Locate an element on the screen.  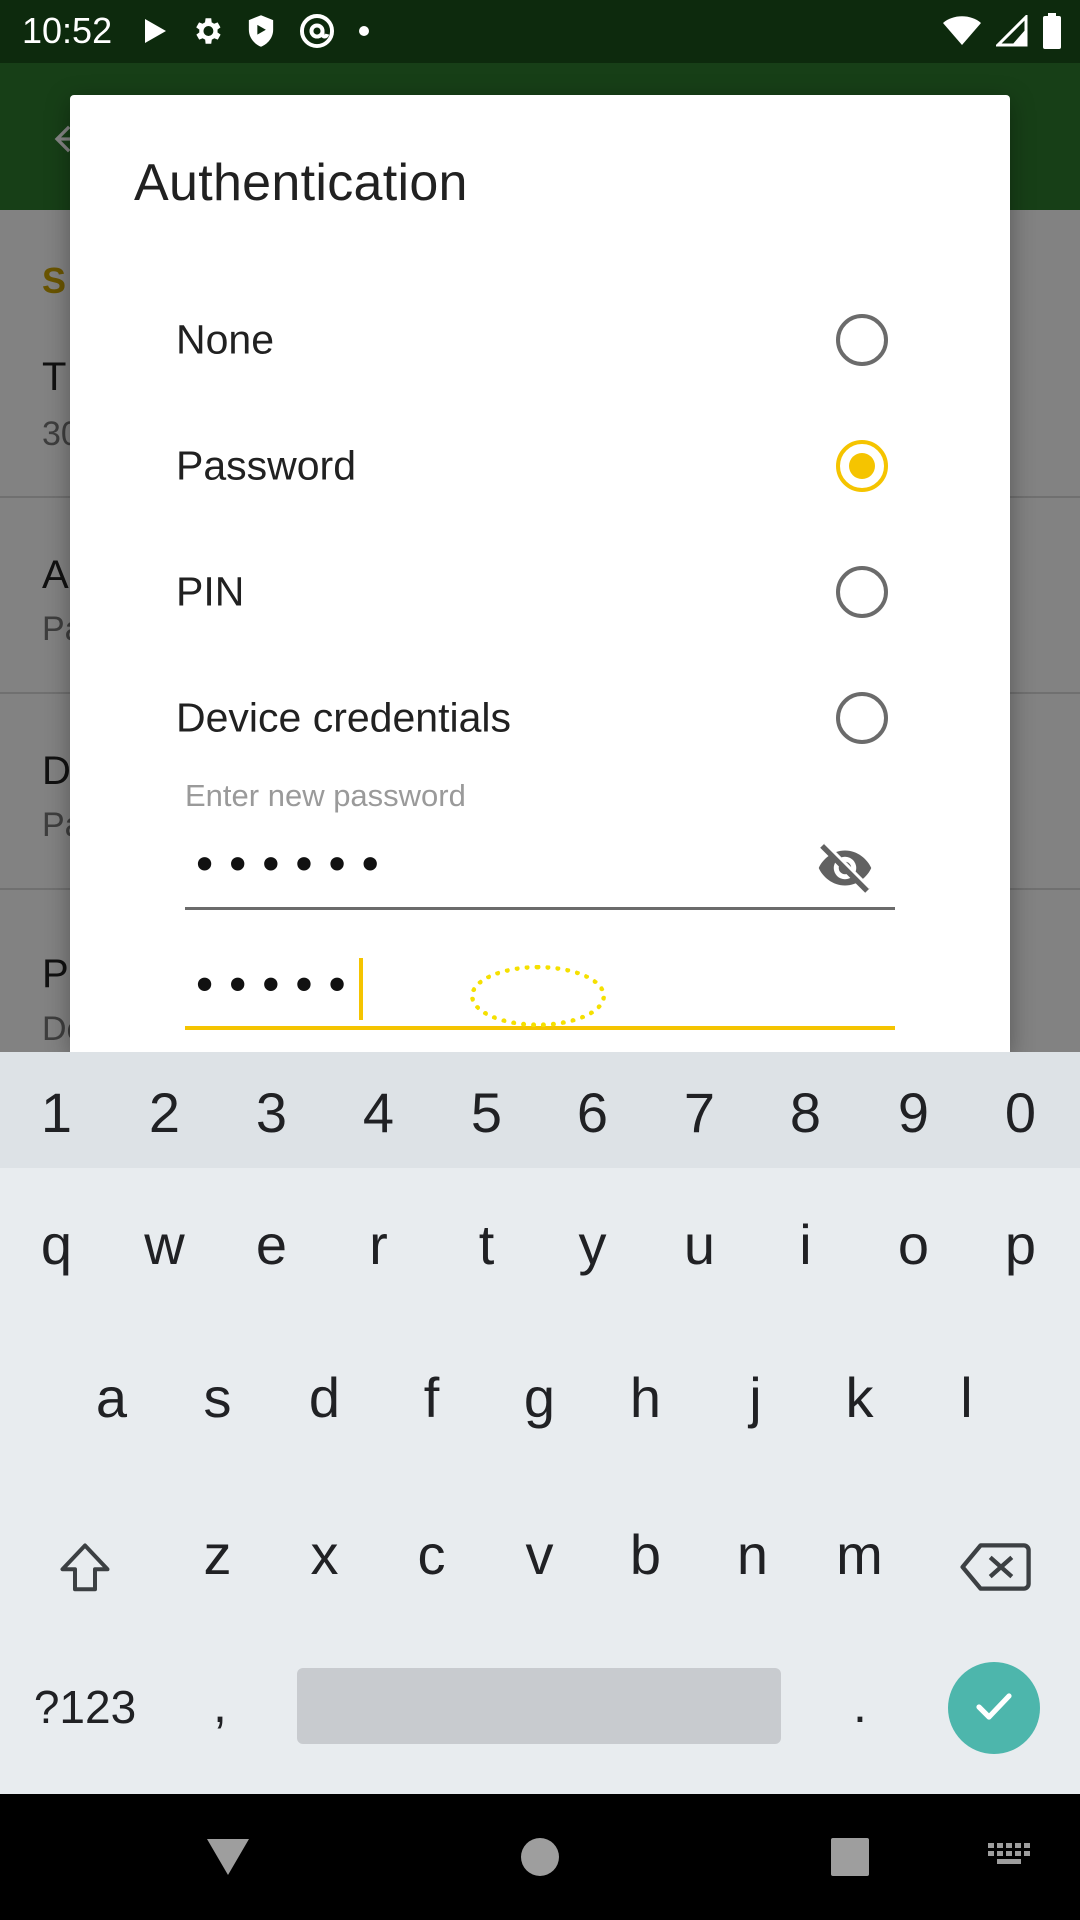
dot-icon is located at coordinates (364, 31).